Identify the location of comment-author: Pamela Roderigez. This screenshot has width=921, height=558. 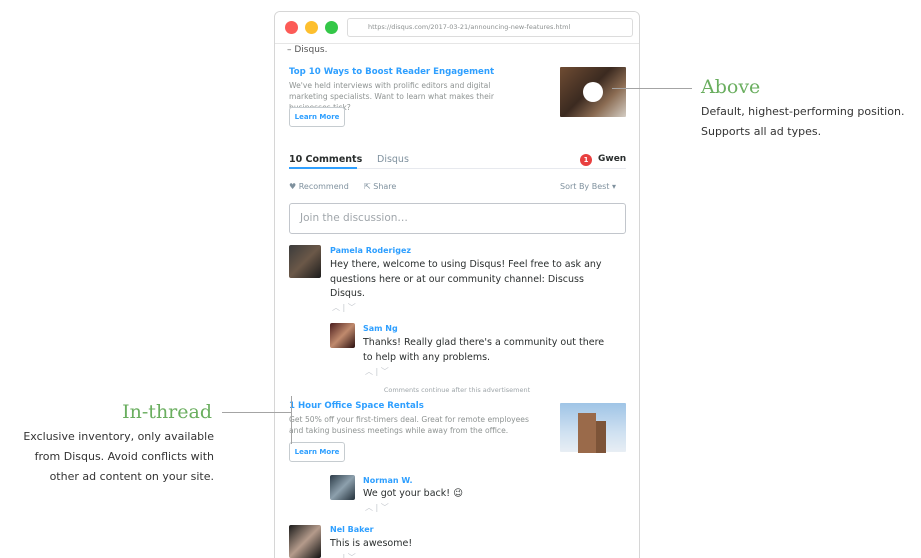
(370, 250).